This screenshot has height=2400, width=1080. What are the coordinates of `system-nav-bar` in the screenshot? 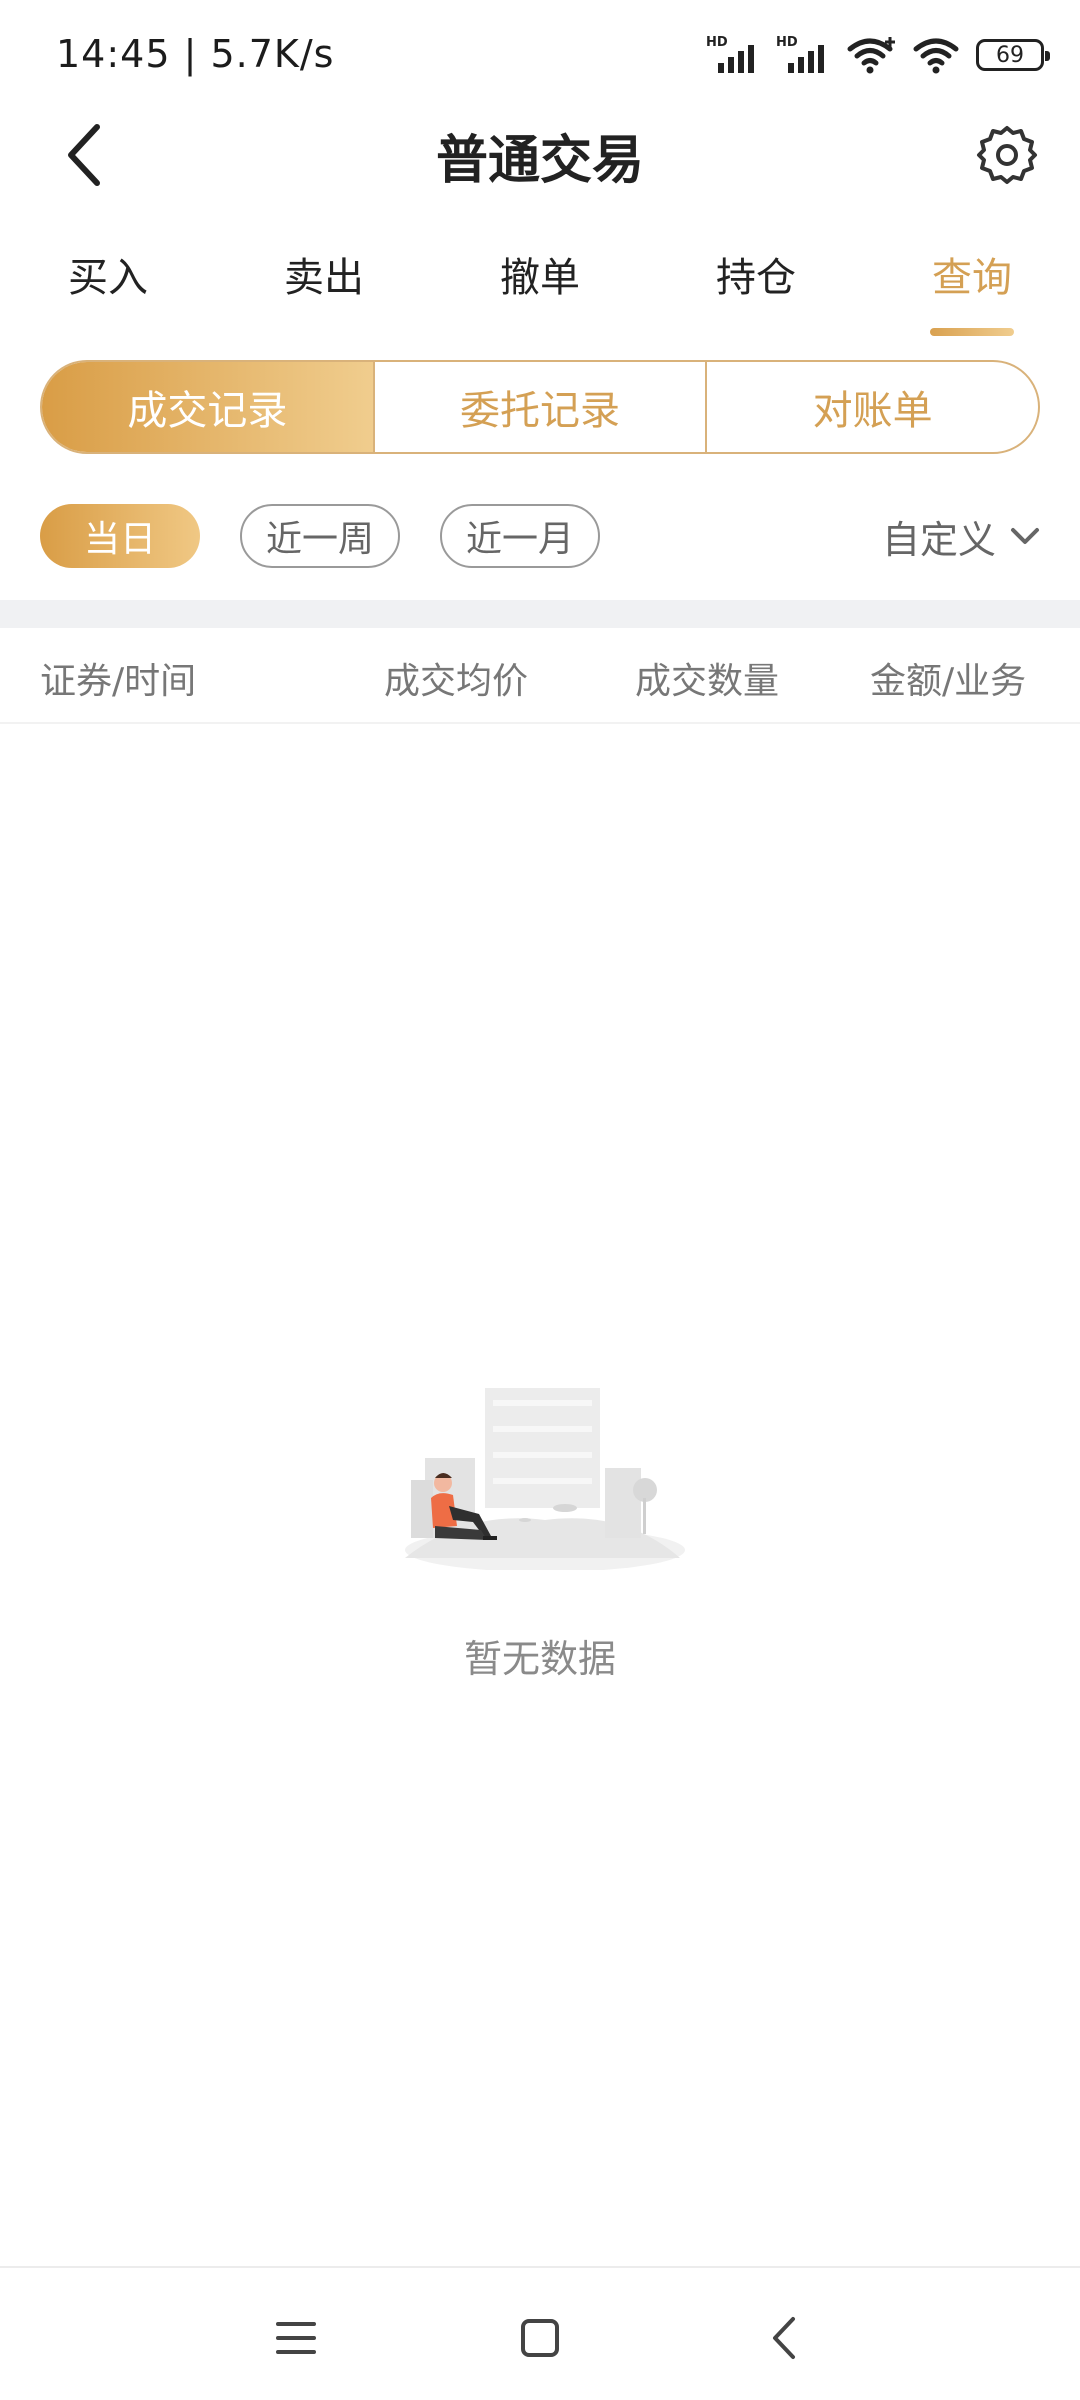 It's located at (540, 2333).